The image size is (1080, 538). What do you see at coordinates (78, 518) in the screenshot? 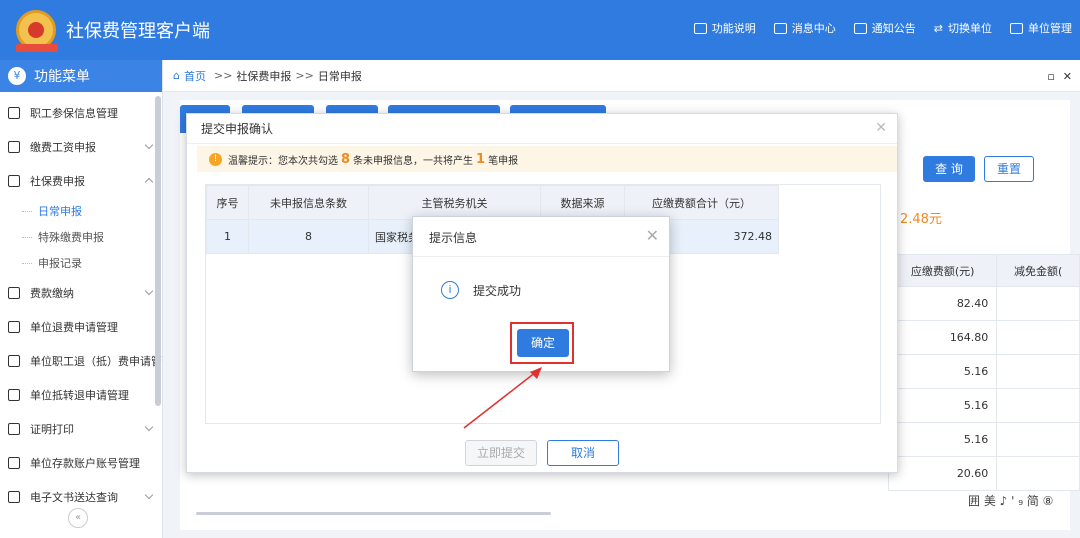
I see `collapse-sidebar-button: «` at bounding box center [78, 518].